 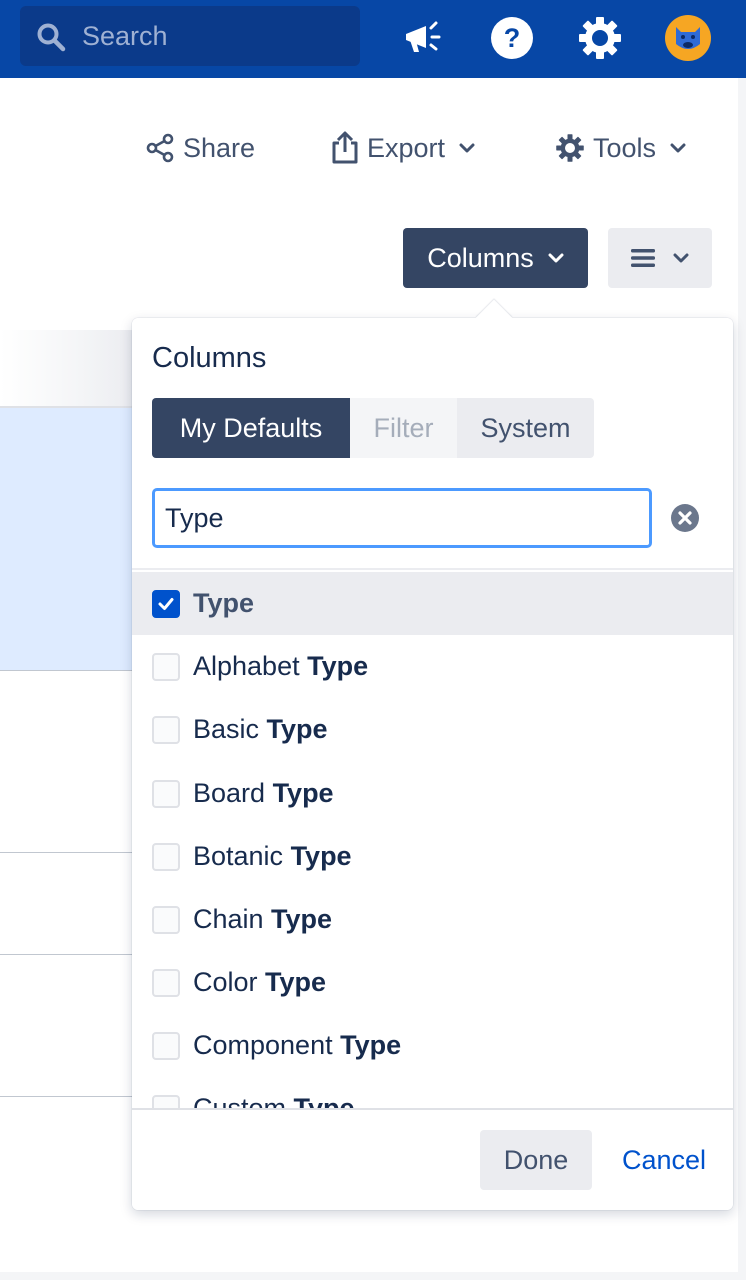 I want to click on list-item: Botanic Type, so click(x=432, y=856).